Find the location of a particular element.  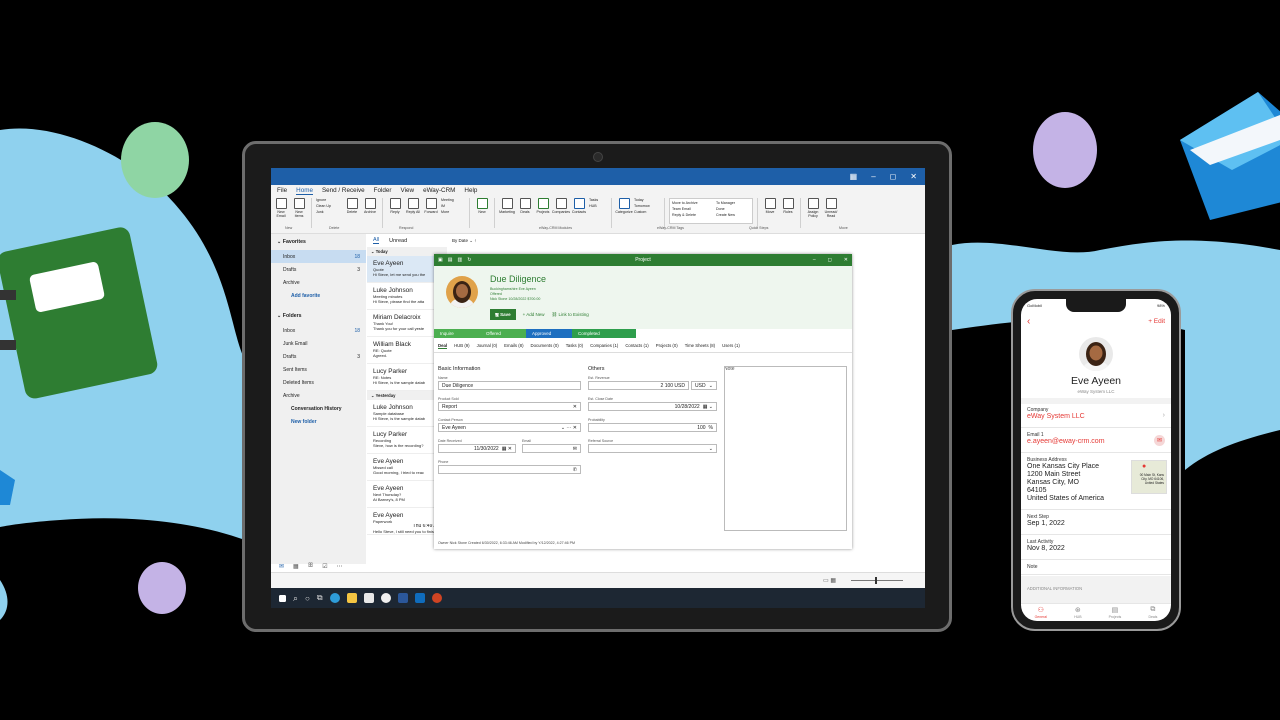

favorite-inbox: Inbox 18 is located at coordinates (318, 256).